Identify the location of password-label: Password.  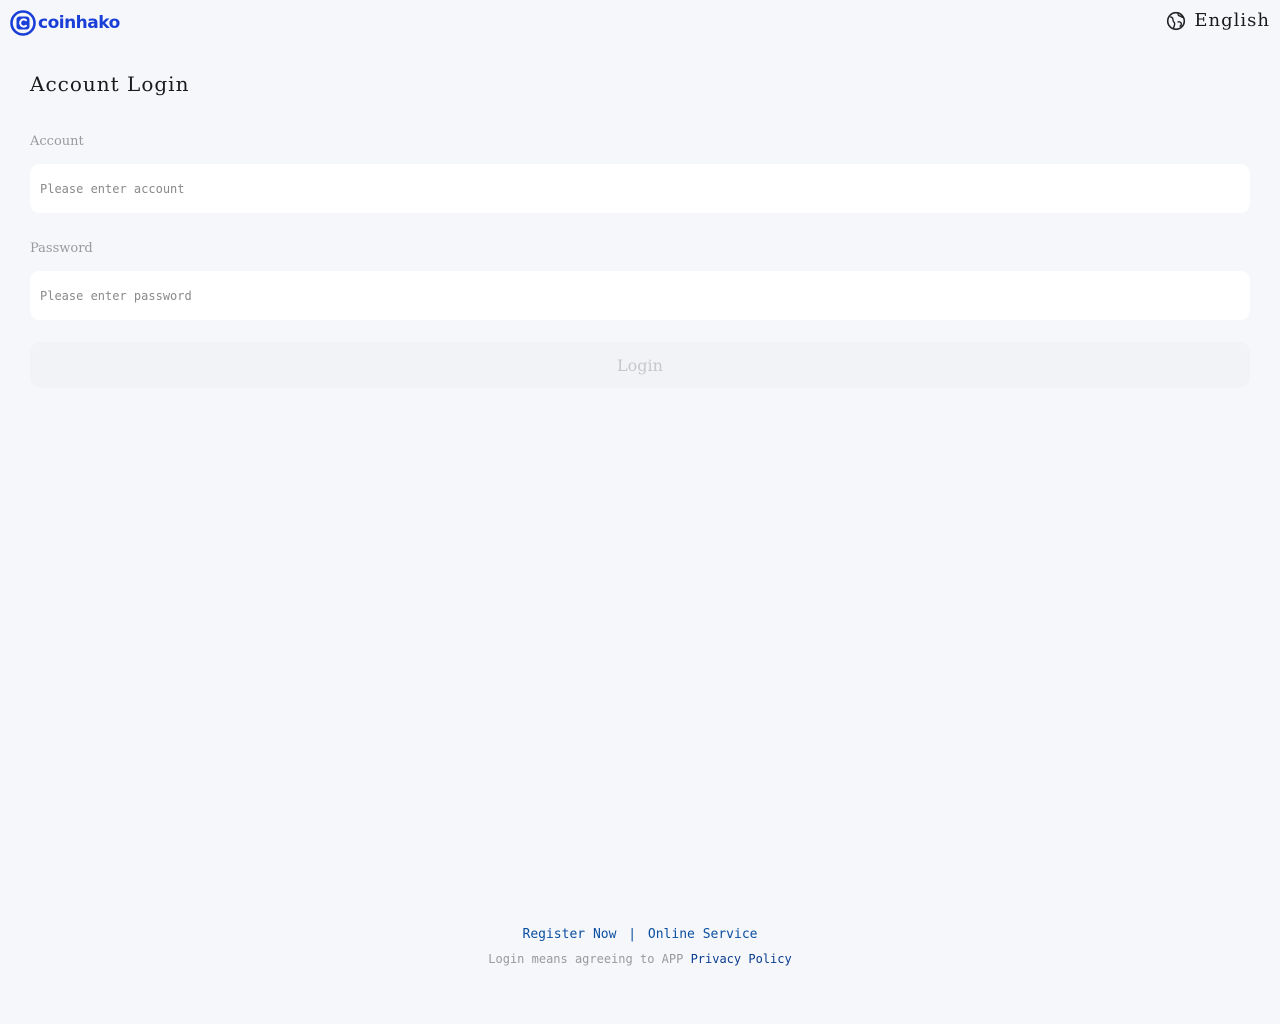
(61, 248).